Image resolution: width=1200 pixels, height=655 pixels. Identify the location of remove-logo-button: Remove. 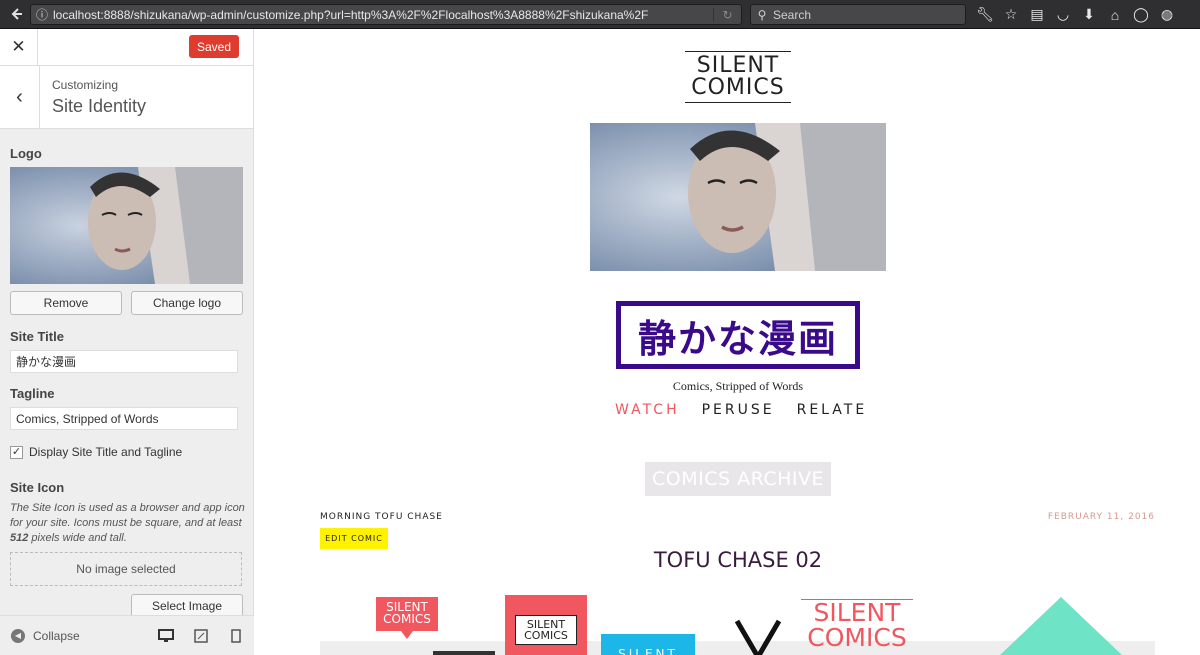
(66, 303).